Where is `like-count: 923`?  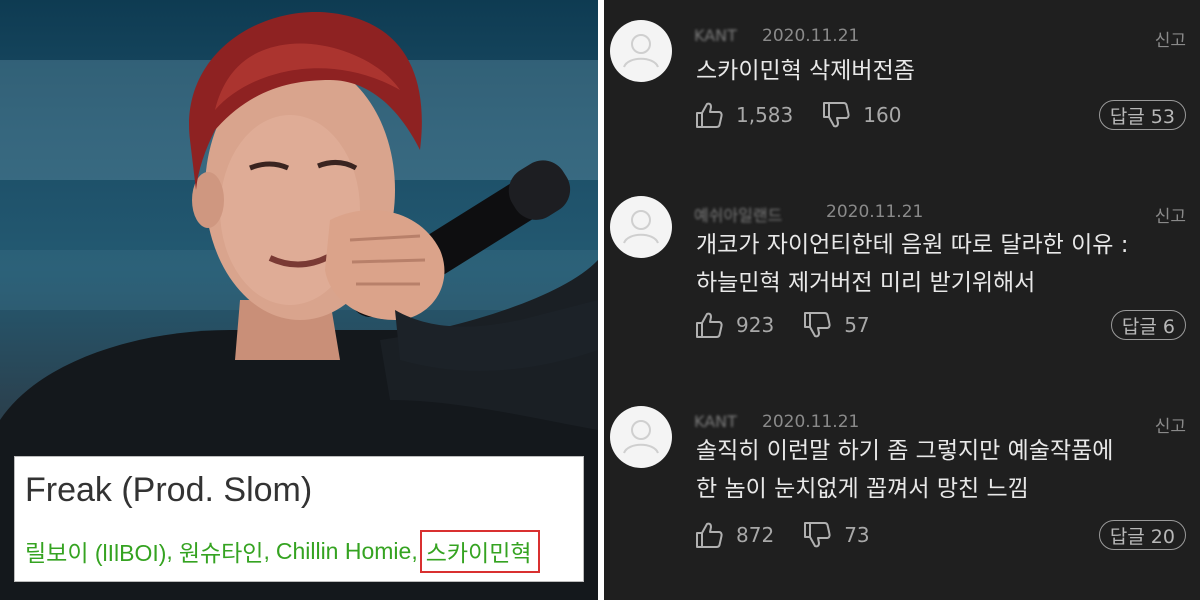 like-count: 923 is located at coordinates (755, 325).